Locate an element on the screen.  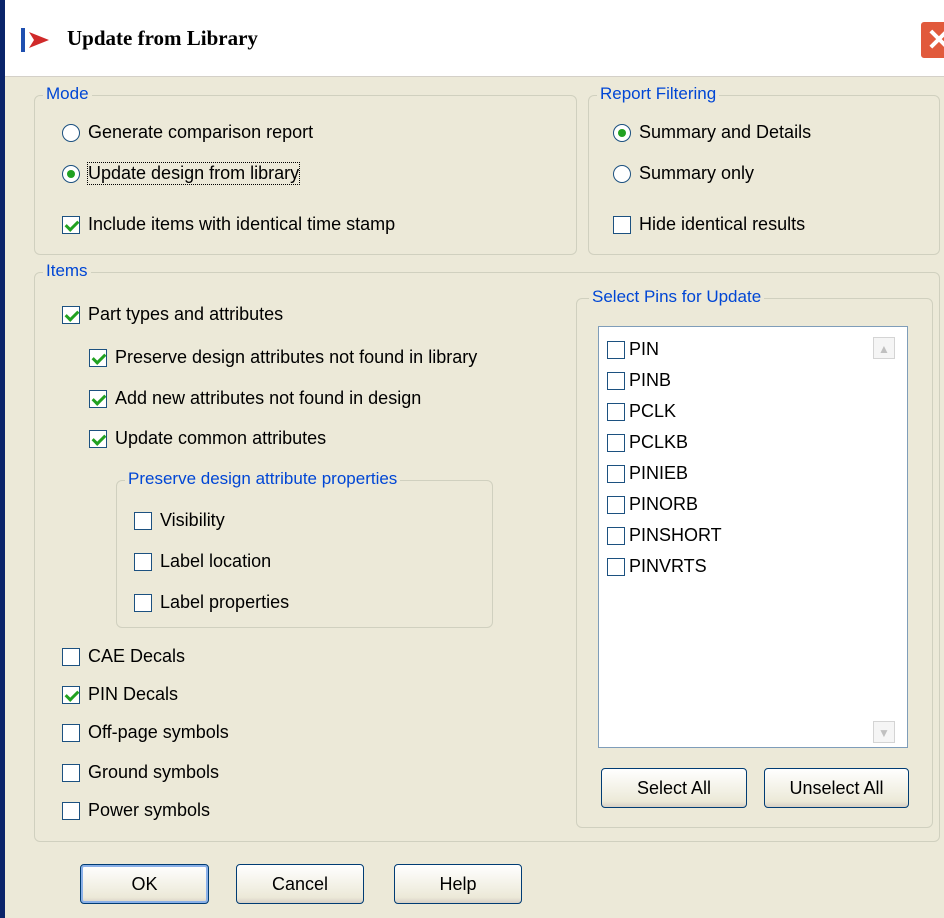
add-new-attributes-label: Add new attributes not found in design is located at coordinates (268, 398).